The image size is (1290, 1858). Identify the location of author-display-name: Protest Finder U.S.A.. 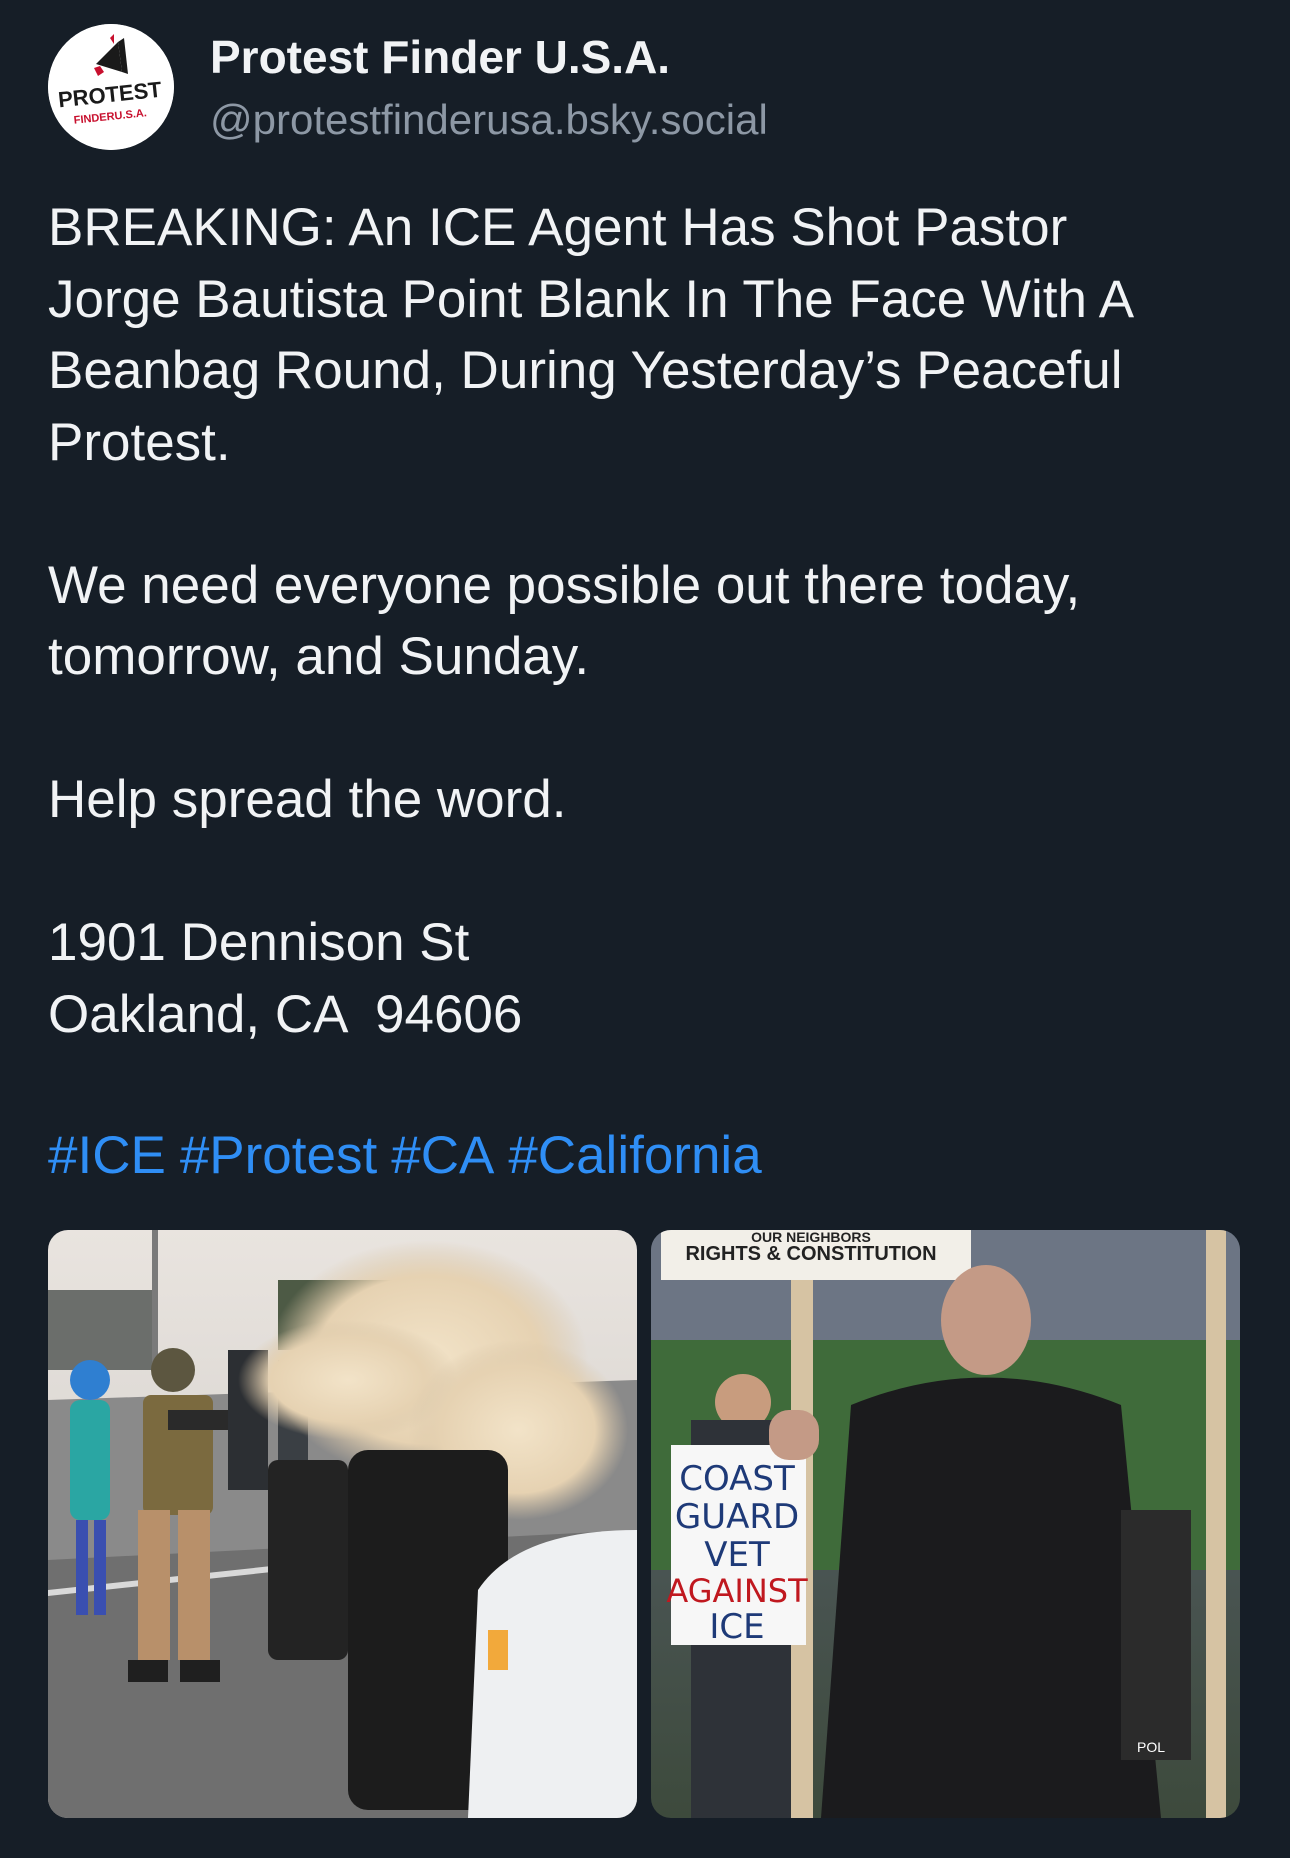
(440, 57).